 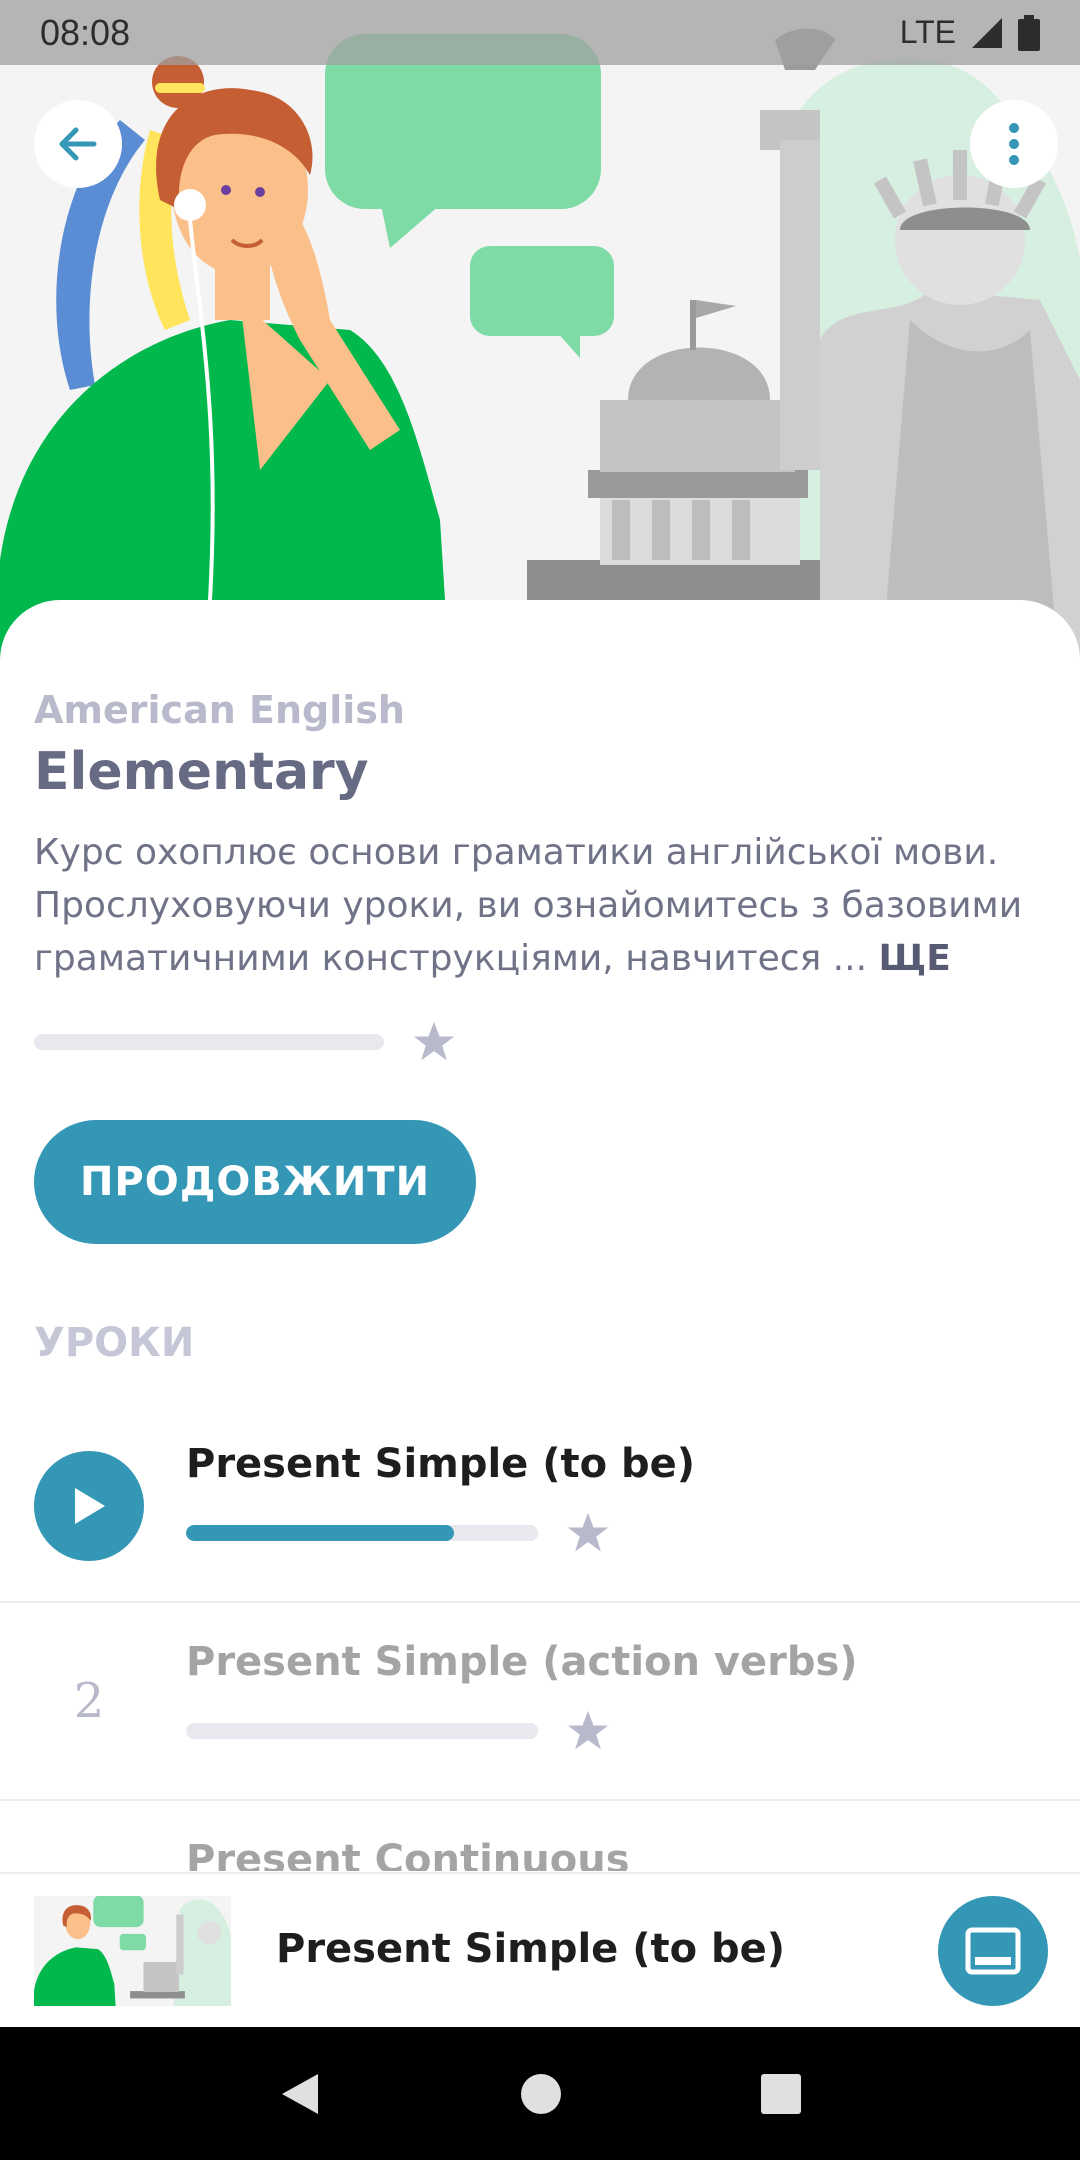 I want to click on system-navigation-bar, so click(x=540, y=2093).